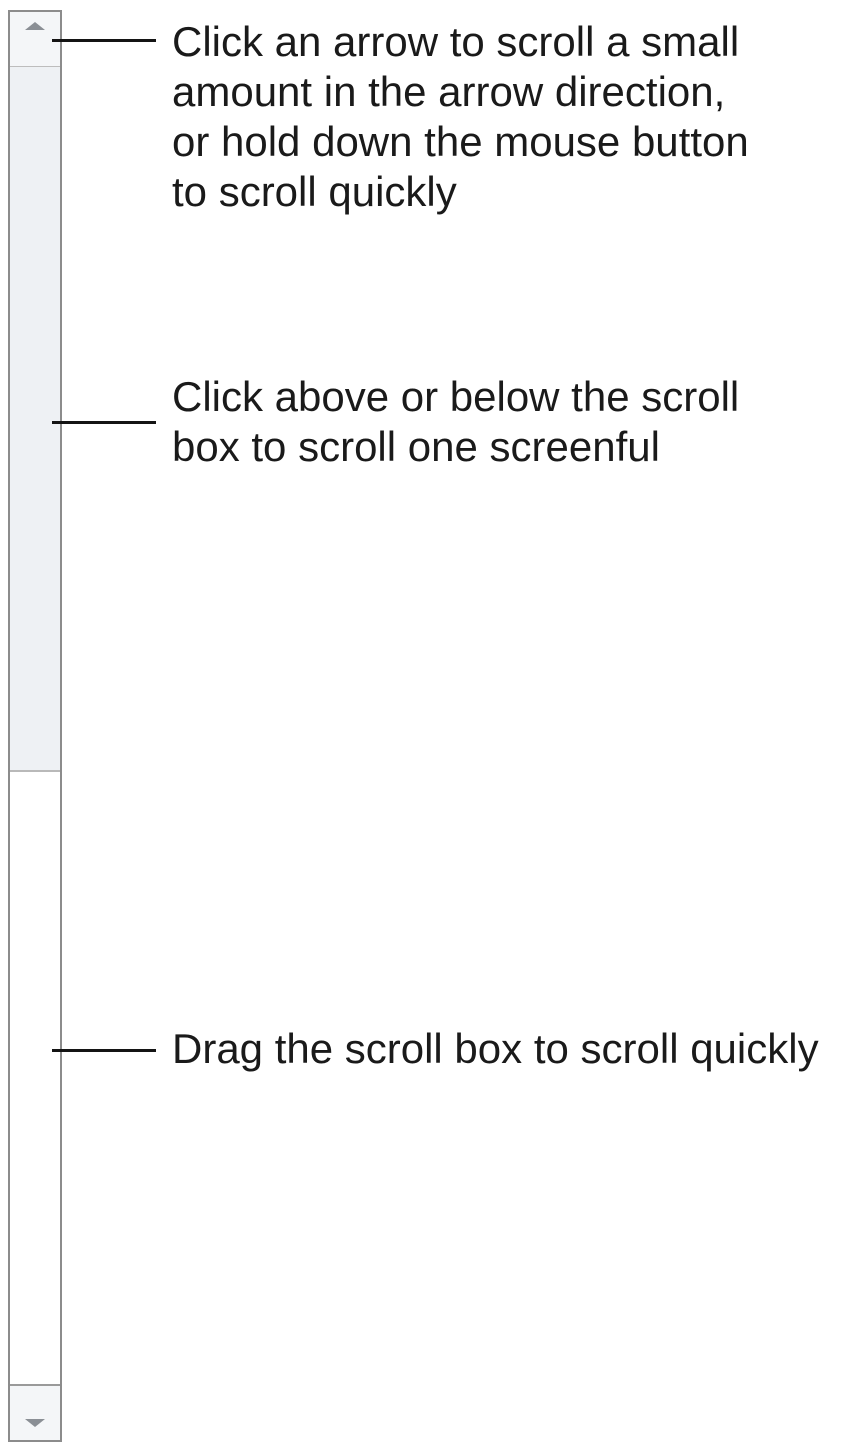  I want to click on scroll-box-callout-text: Drag the scroll box to scroll quickly, so click(495, 1049).